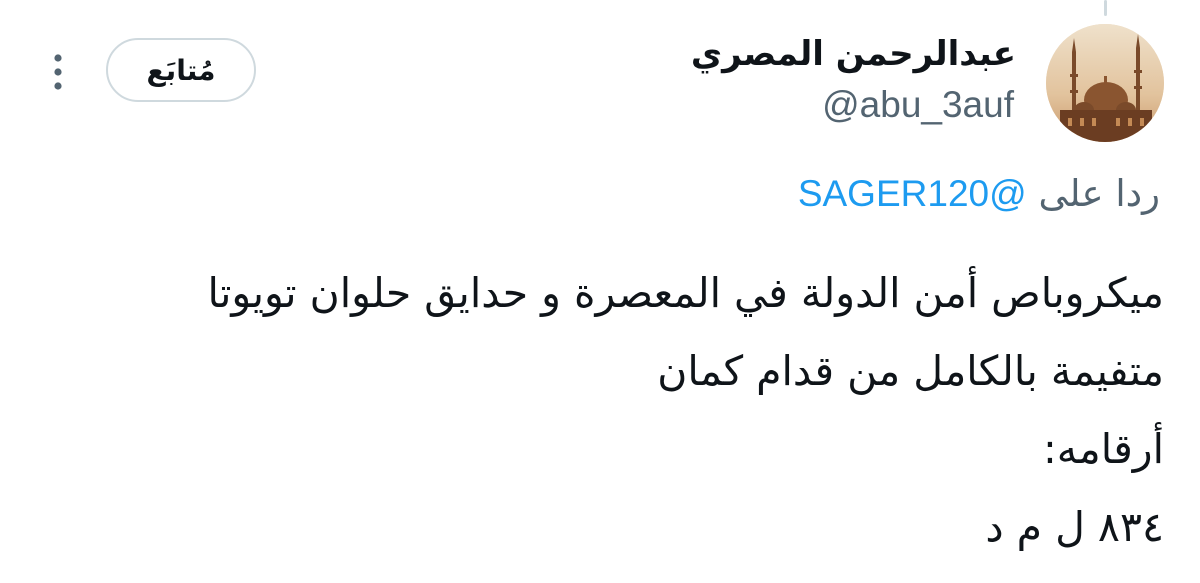  Describe the element at coordinates (1105, 8) in the screenshot. I see `thread-connector-line` at that location.